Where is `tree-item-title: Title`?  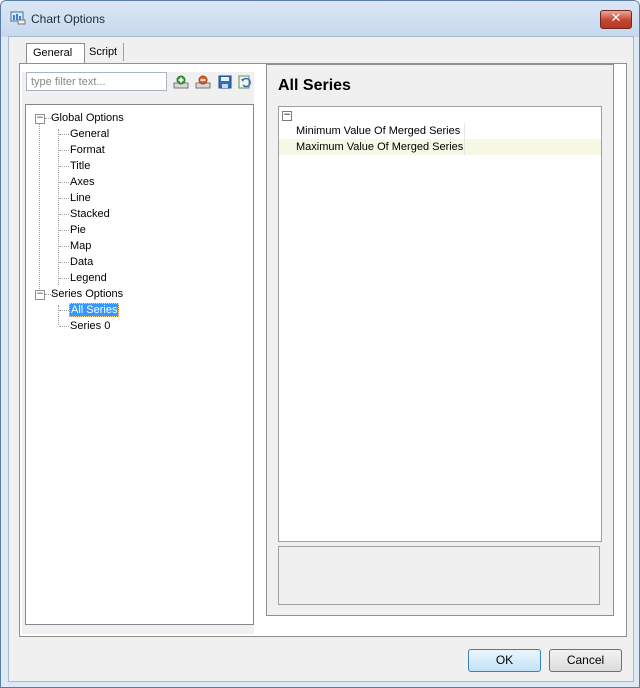 tree-item-title: Title is located at coordinates (80, 166).